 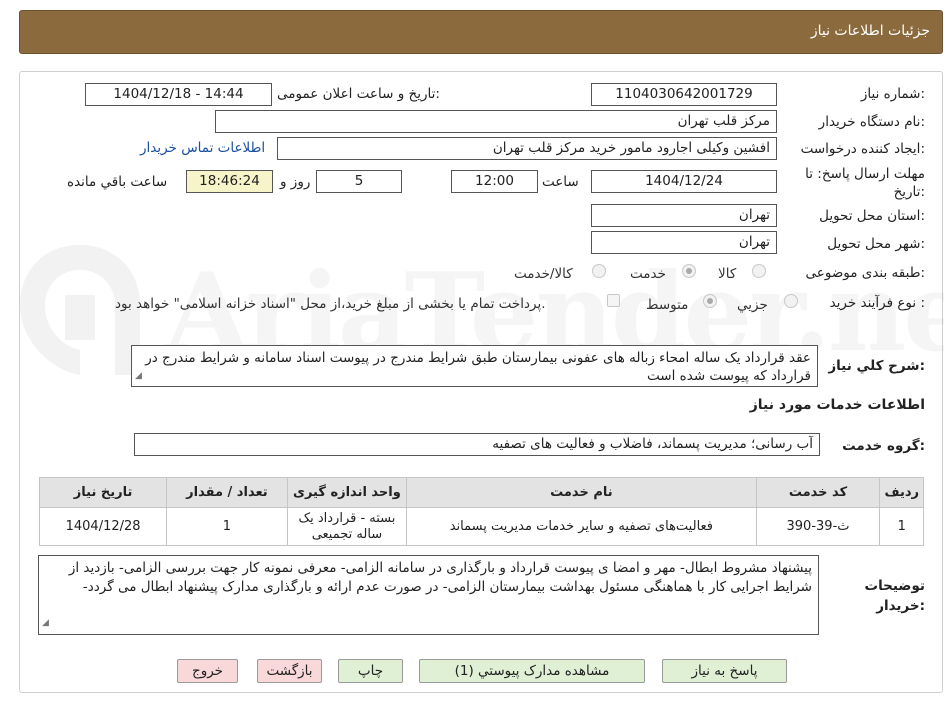 What do you see at coordinates (837, 405) in the screenshot?
I see `services-section-title: اطلاعات خدمات مورد نیاز` at bounding box center [837, 405].